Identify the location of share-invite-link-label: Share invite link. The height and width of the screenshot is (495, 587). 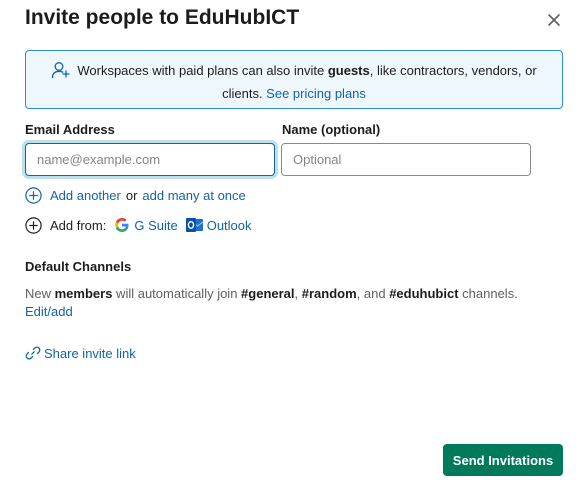
(90, 353).